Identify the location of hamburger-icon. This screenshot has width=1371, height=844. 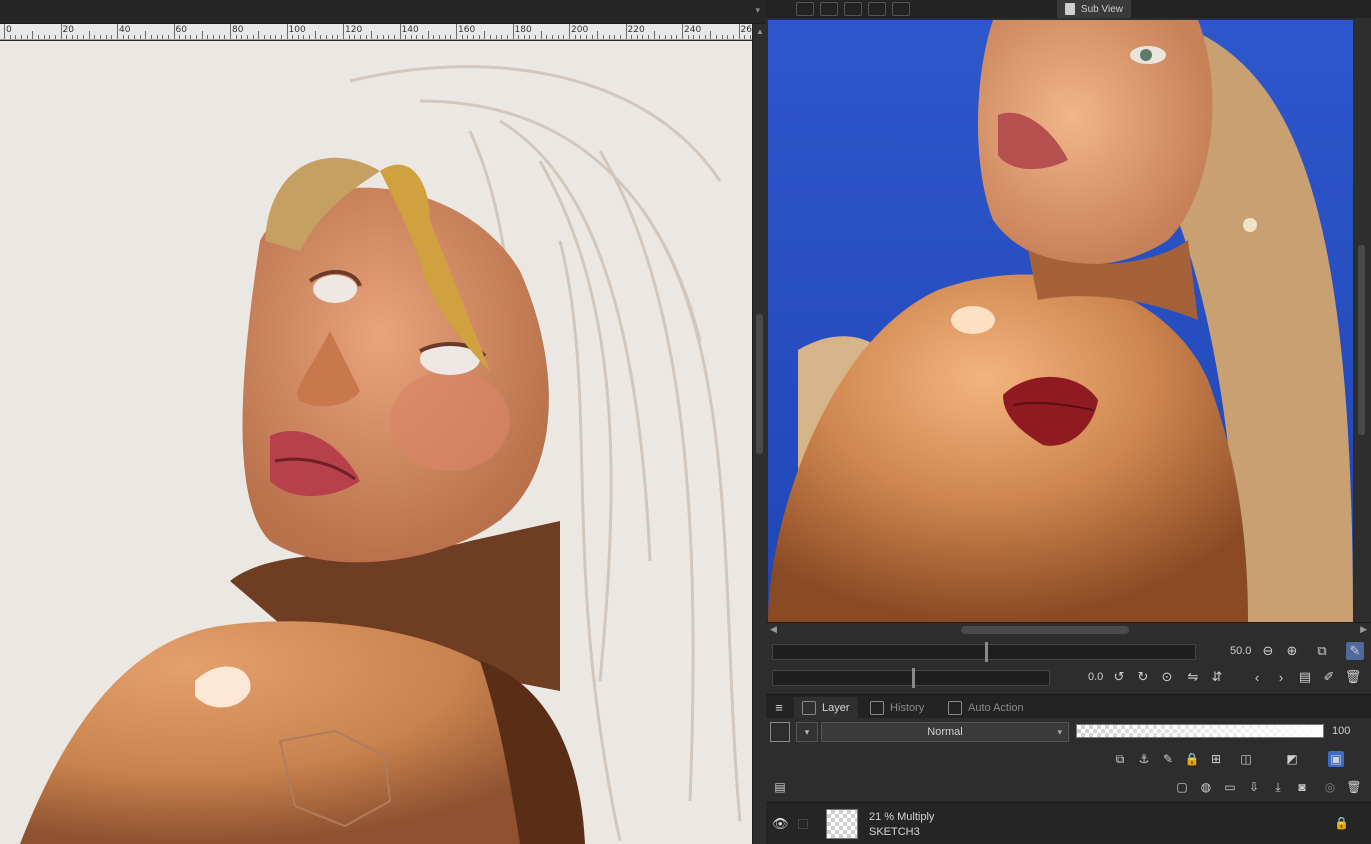
(781, 9).